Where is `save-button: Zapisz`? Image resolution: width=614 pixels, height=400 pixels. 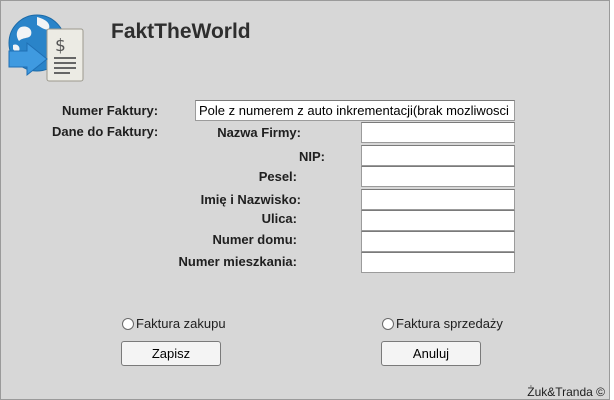 save-button: Zapisz is located at coordinates (171, 353).